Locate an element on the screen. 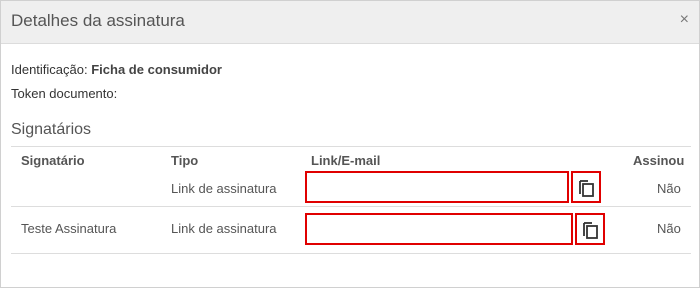 This screenshot has height=288, width=700. token-label: Token documento: is located at coordinates (64, 93).